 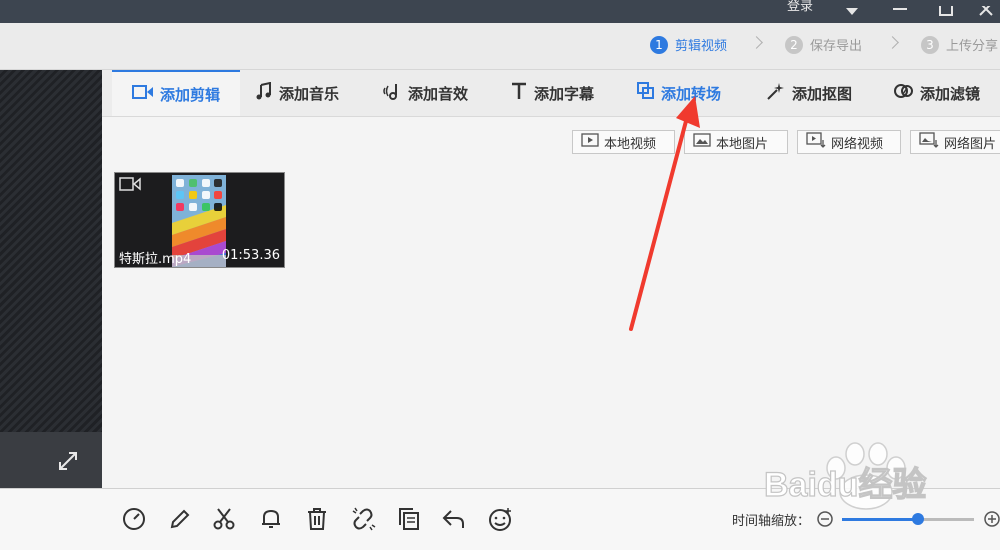 What do you see at coordinates (68, 463) in the screenshot?
I see `fullscreen-icon` at bounding box center [68, 463].